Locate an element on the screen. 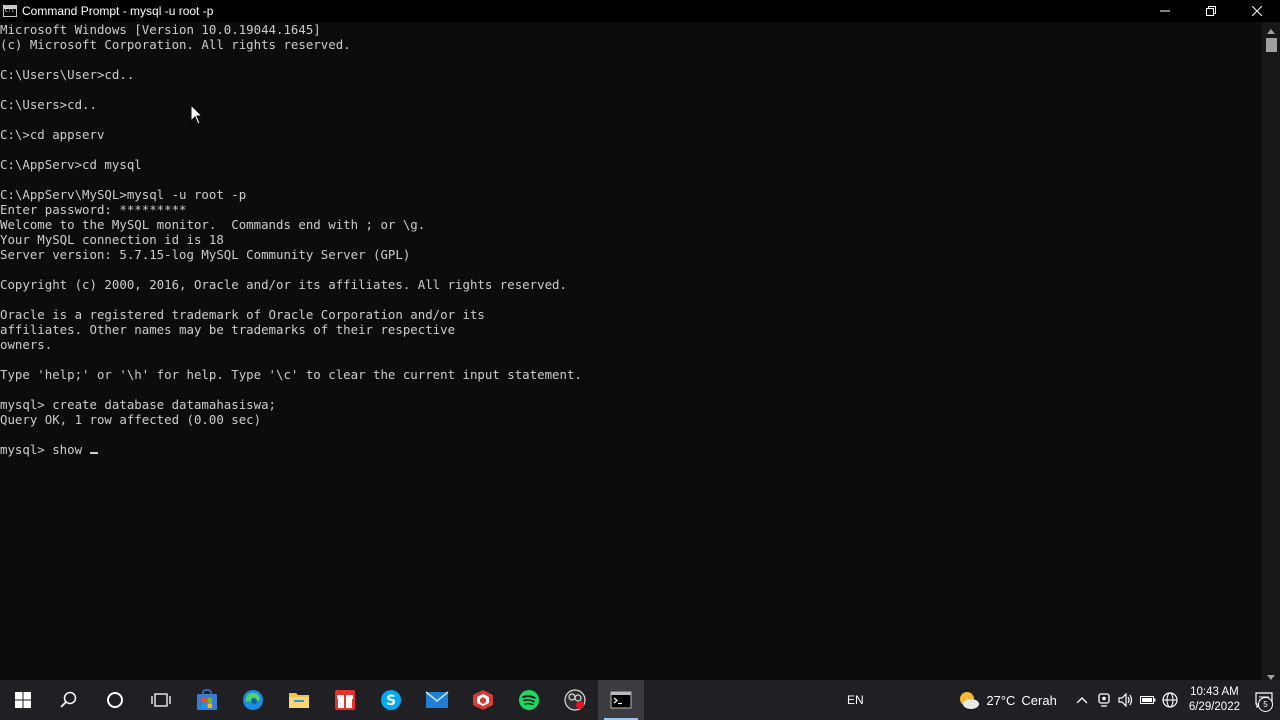  chevron-up-icon is located at coordinates (1082, 700).